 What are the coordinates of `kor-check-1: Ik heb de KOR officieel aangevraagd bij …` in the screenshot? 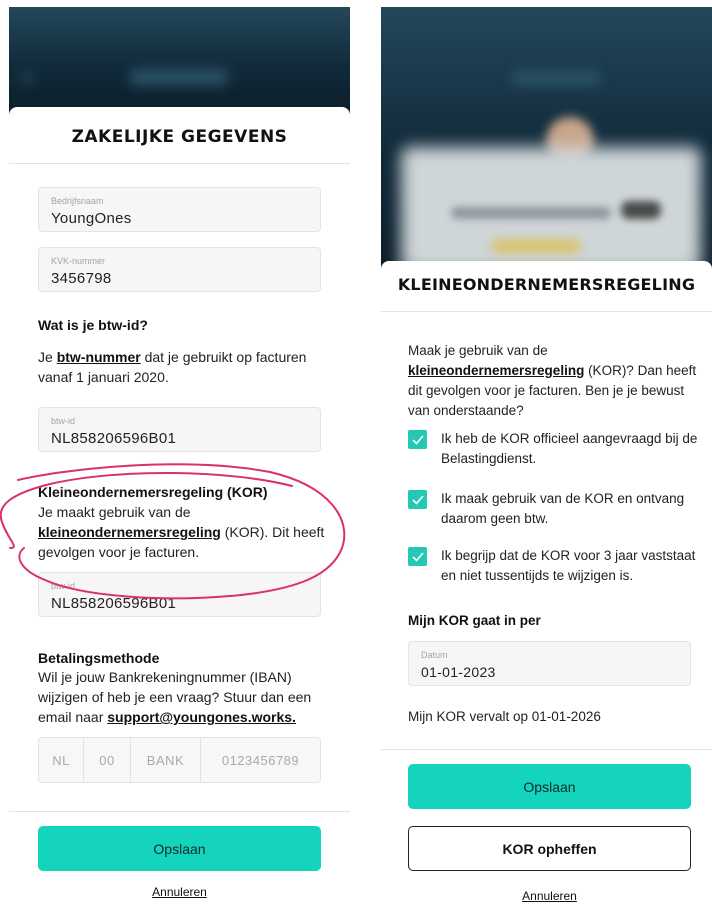 It's located at (558, 449).